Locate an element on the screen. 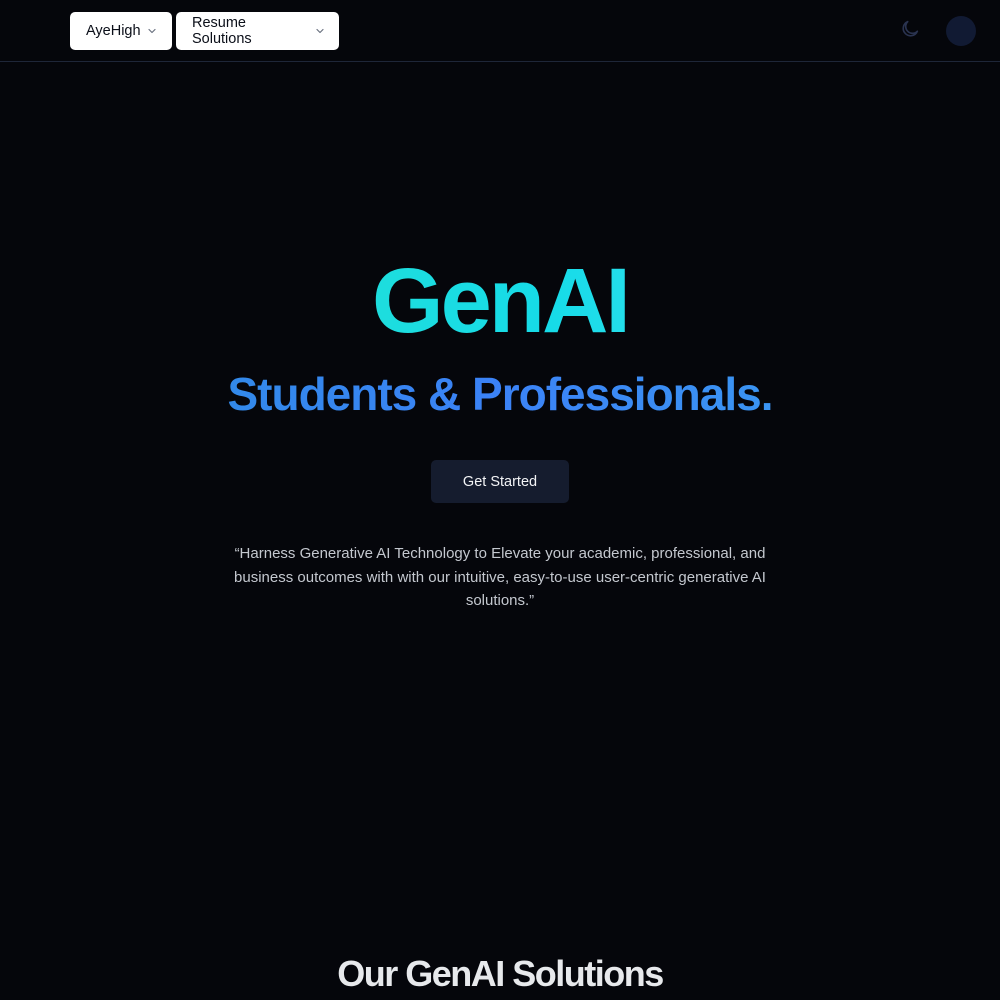 This screenshot has width=1000, height=1000. ayehigh-menu-label: AyeHigh is located at coordinates (113, 31).